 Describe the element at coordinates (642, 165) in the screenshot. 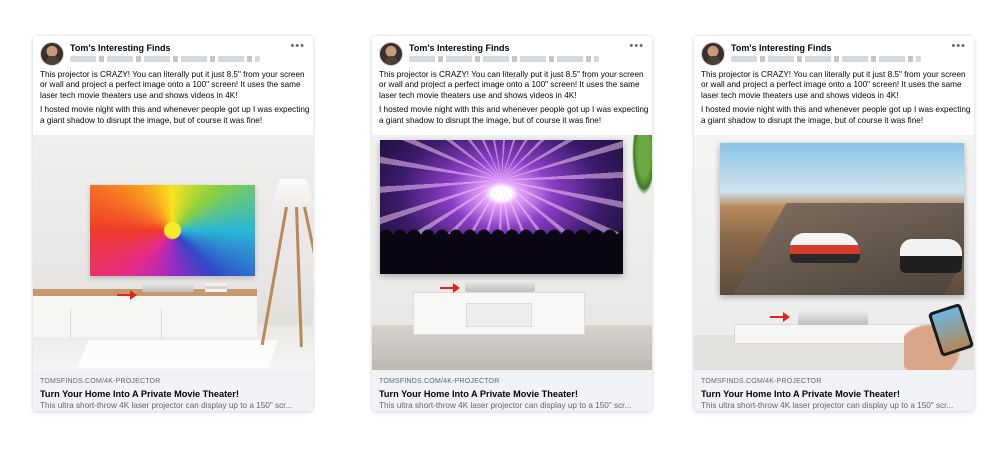

I see `plant` at that location.